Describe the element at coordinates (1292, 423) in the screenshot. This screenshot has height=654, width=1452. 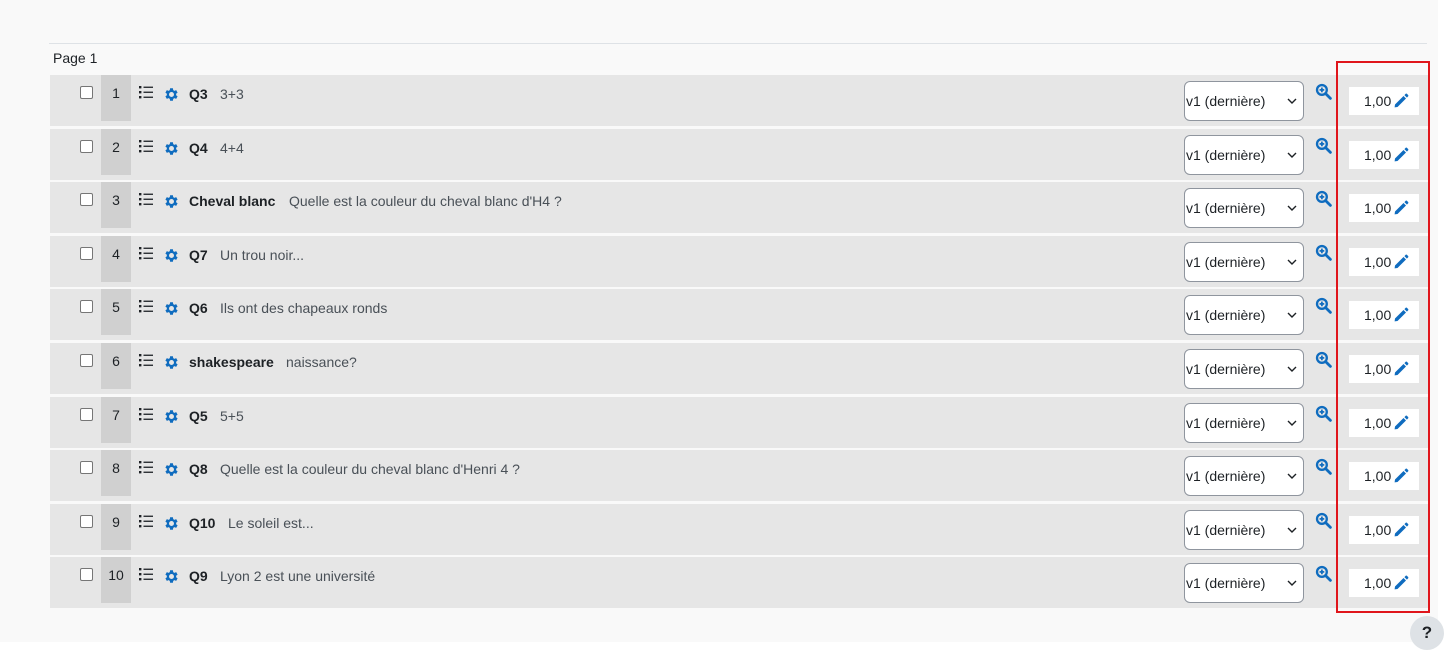
I see `chevron-down-icon` at that location.